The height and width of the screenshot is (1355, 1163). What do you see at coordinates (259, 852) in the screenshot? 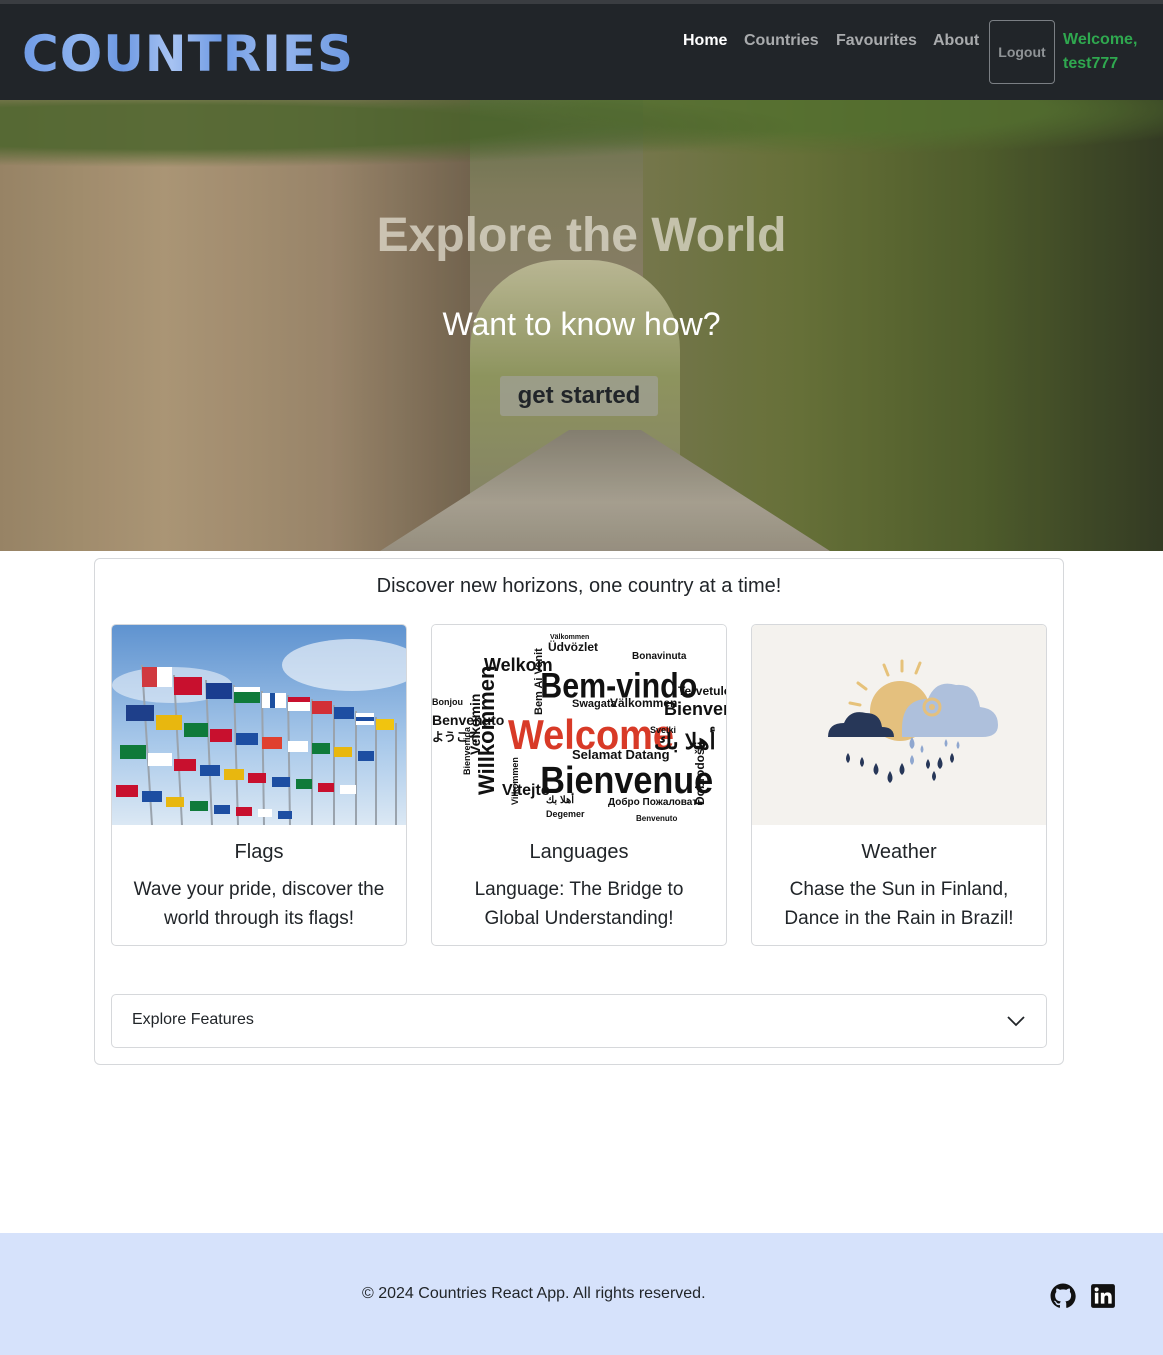
I see `feature-title-flags: Flags` at bounding box center [259, 852].